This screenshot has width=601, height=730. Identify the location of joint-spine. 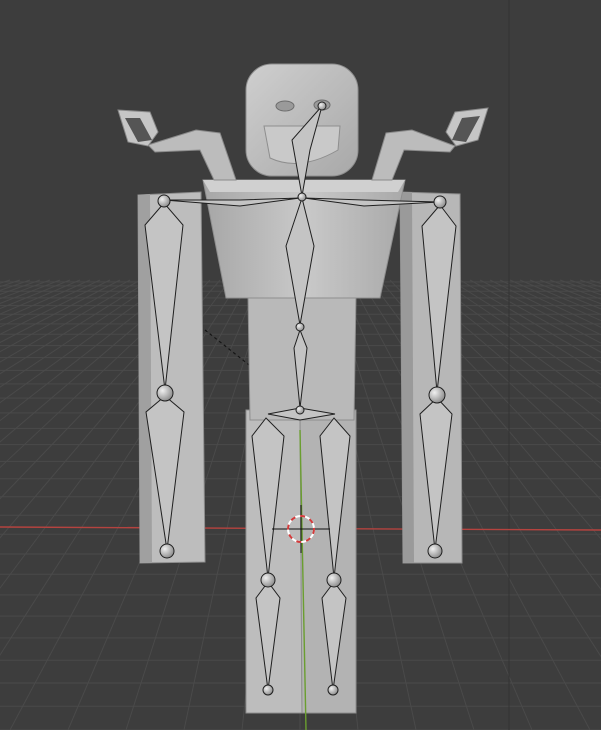
(300, 327).